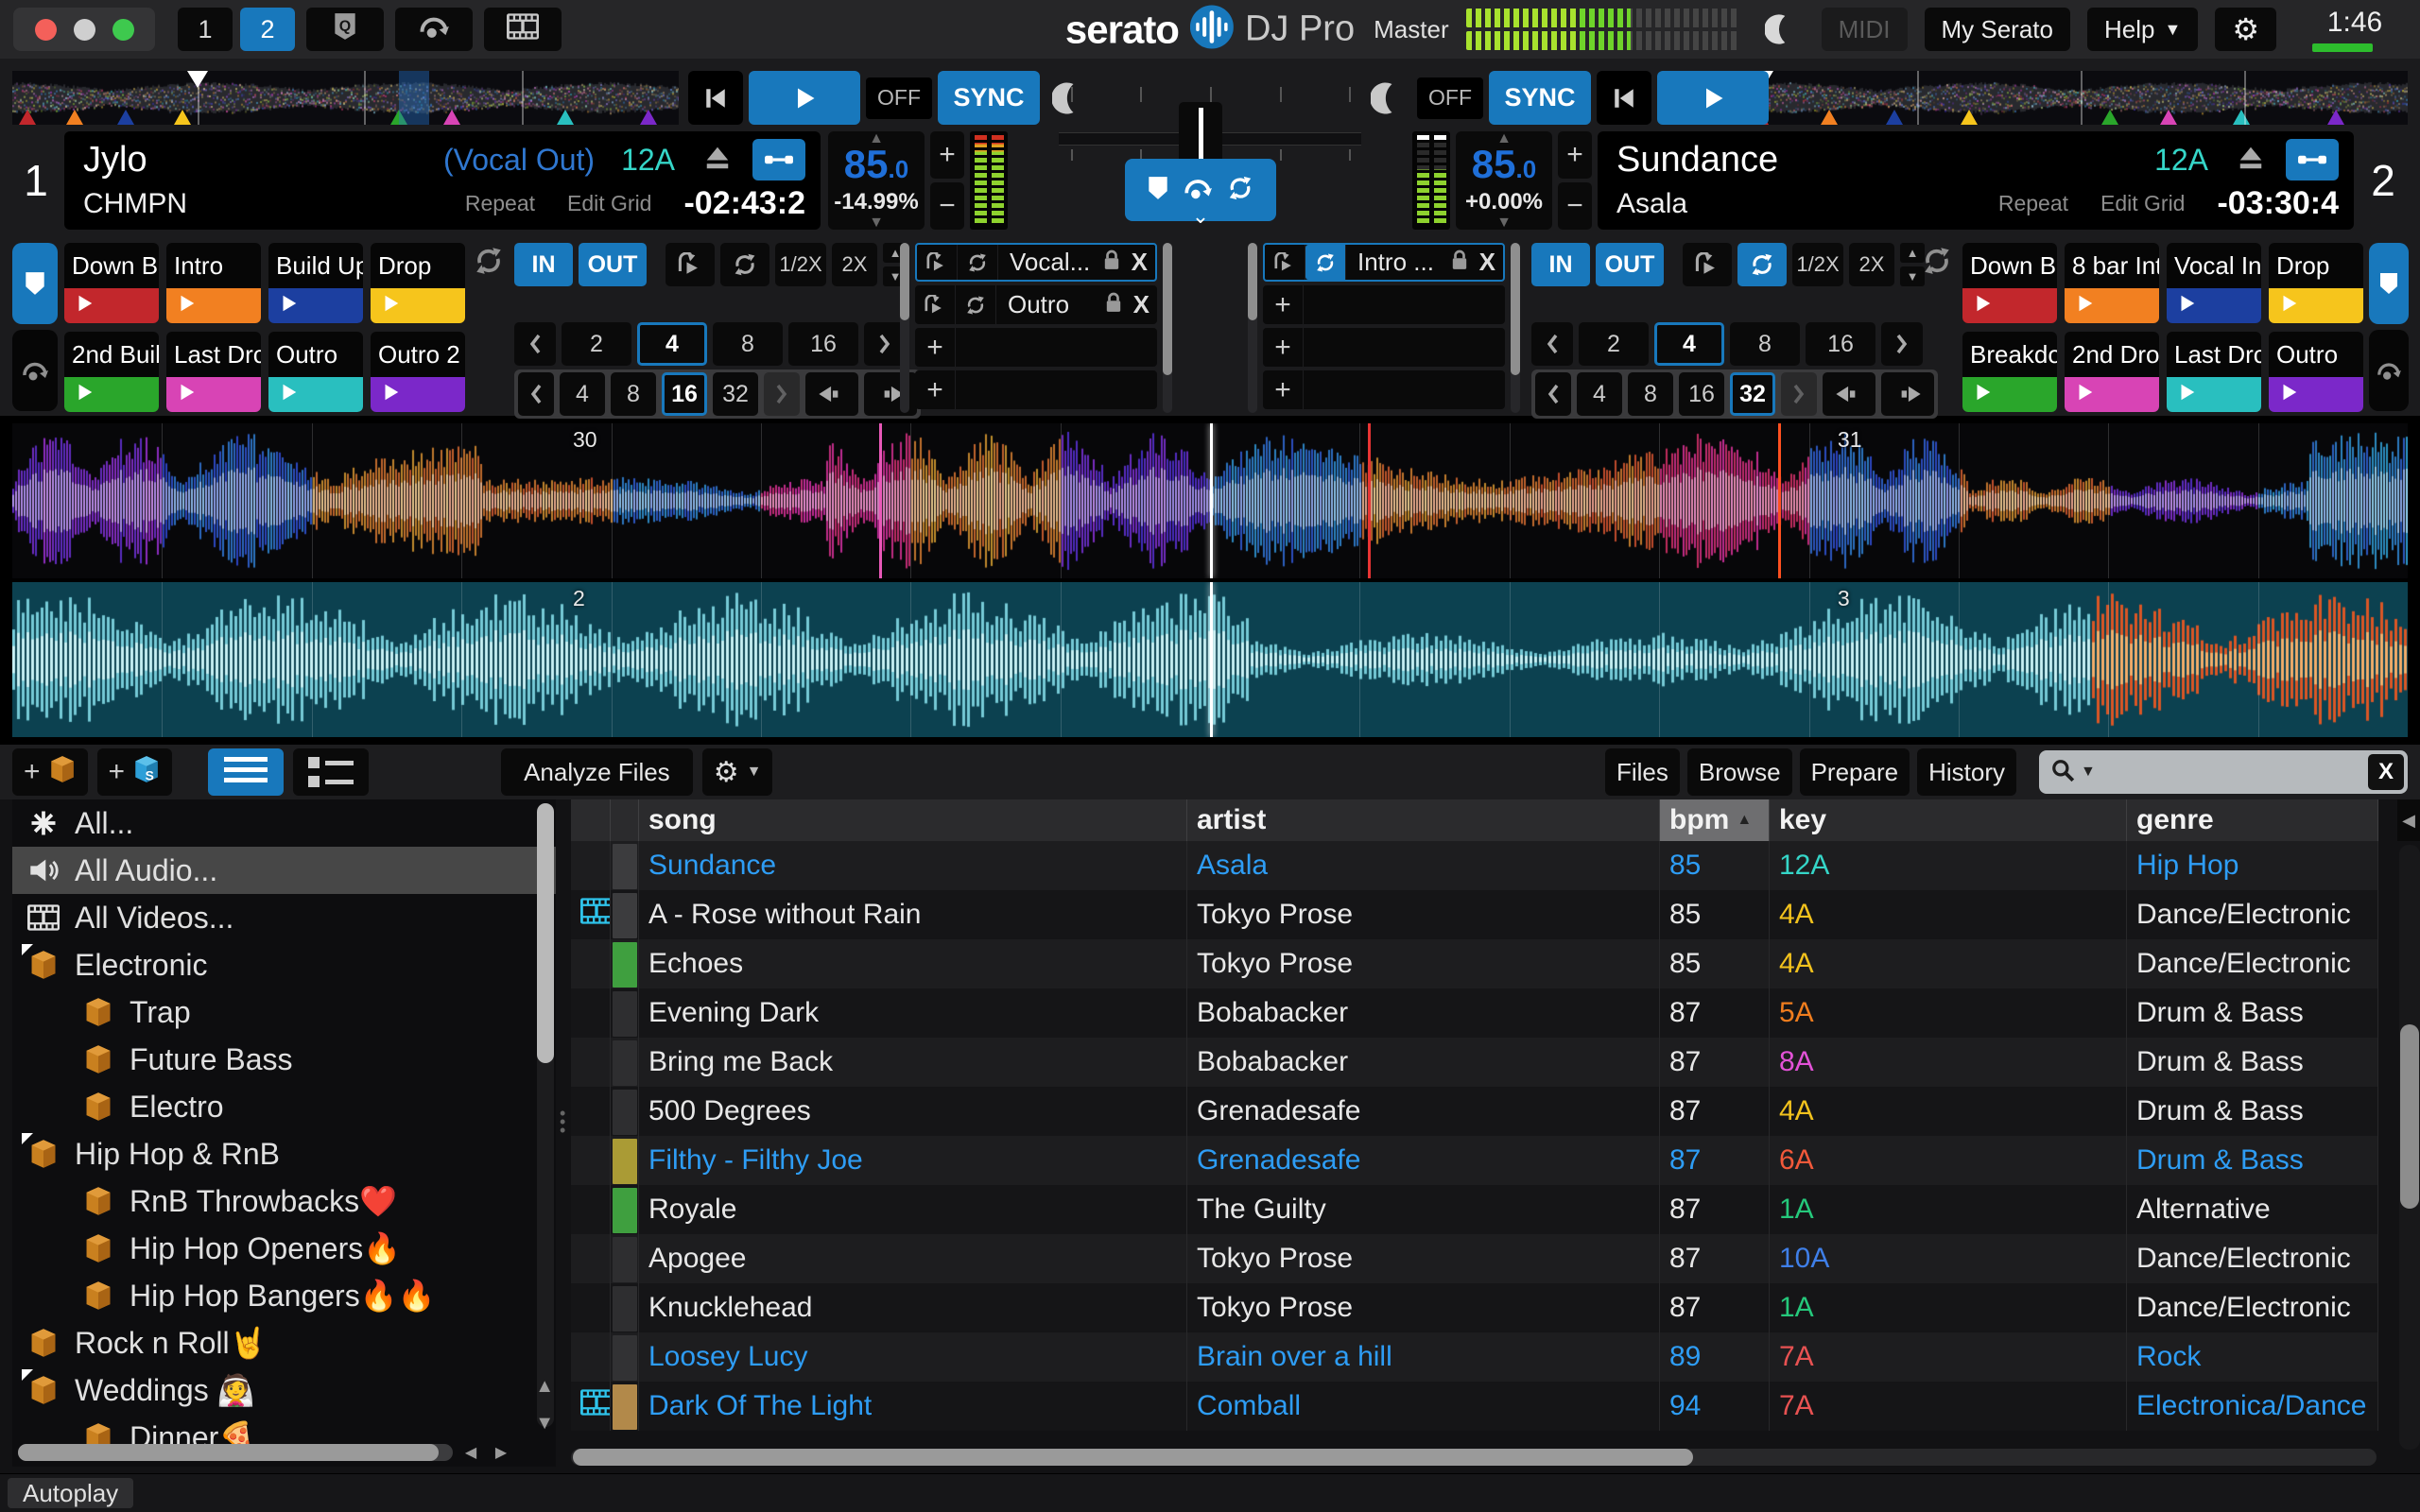  Describe the element at coordinates (284, 1390) in the screenshot. I see `sidebar-item: Weddings 👰` at that location.